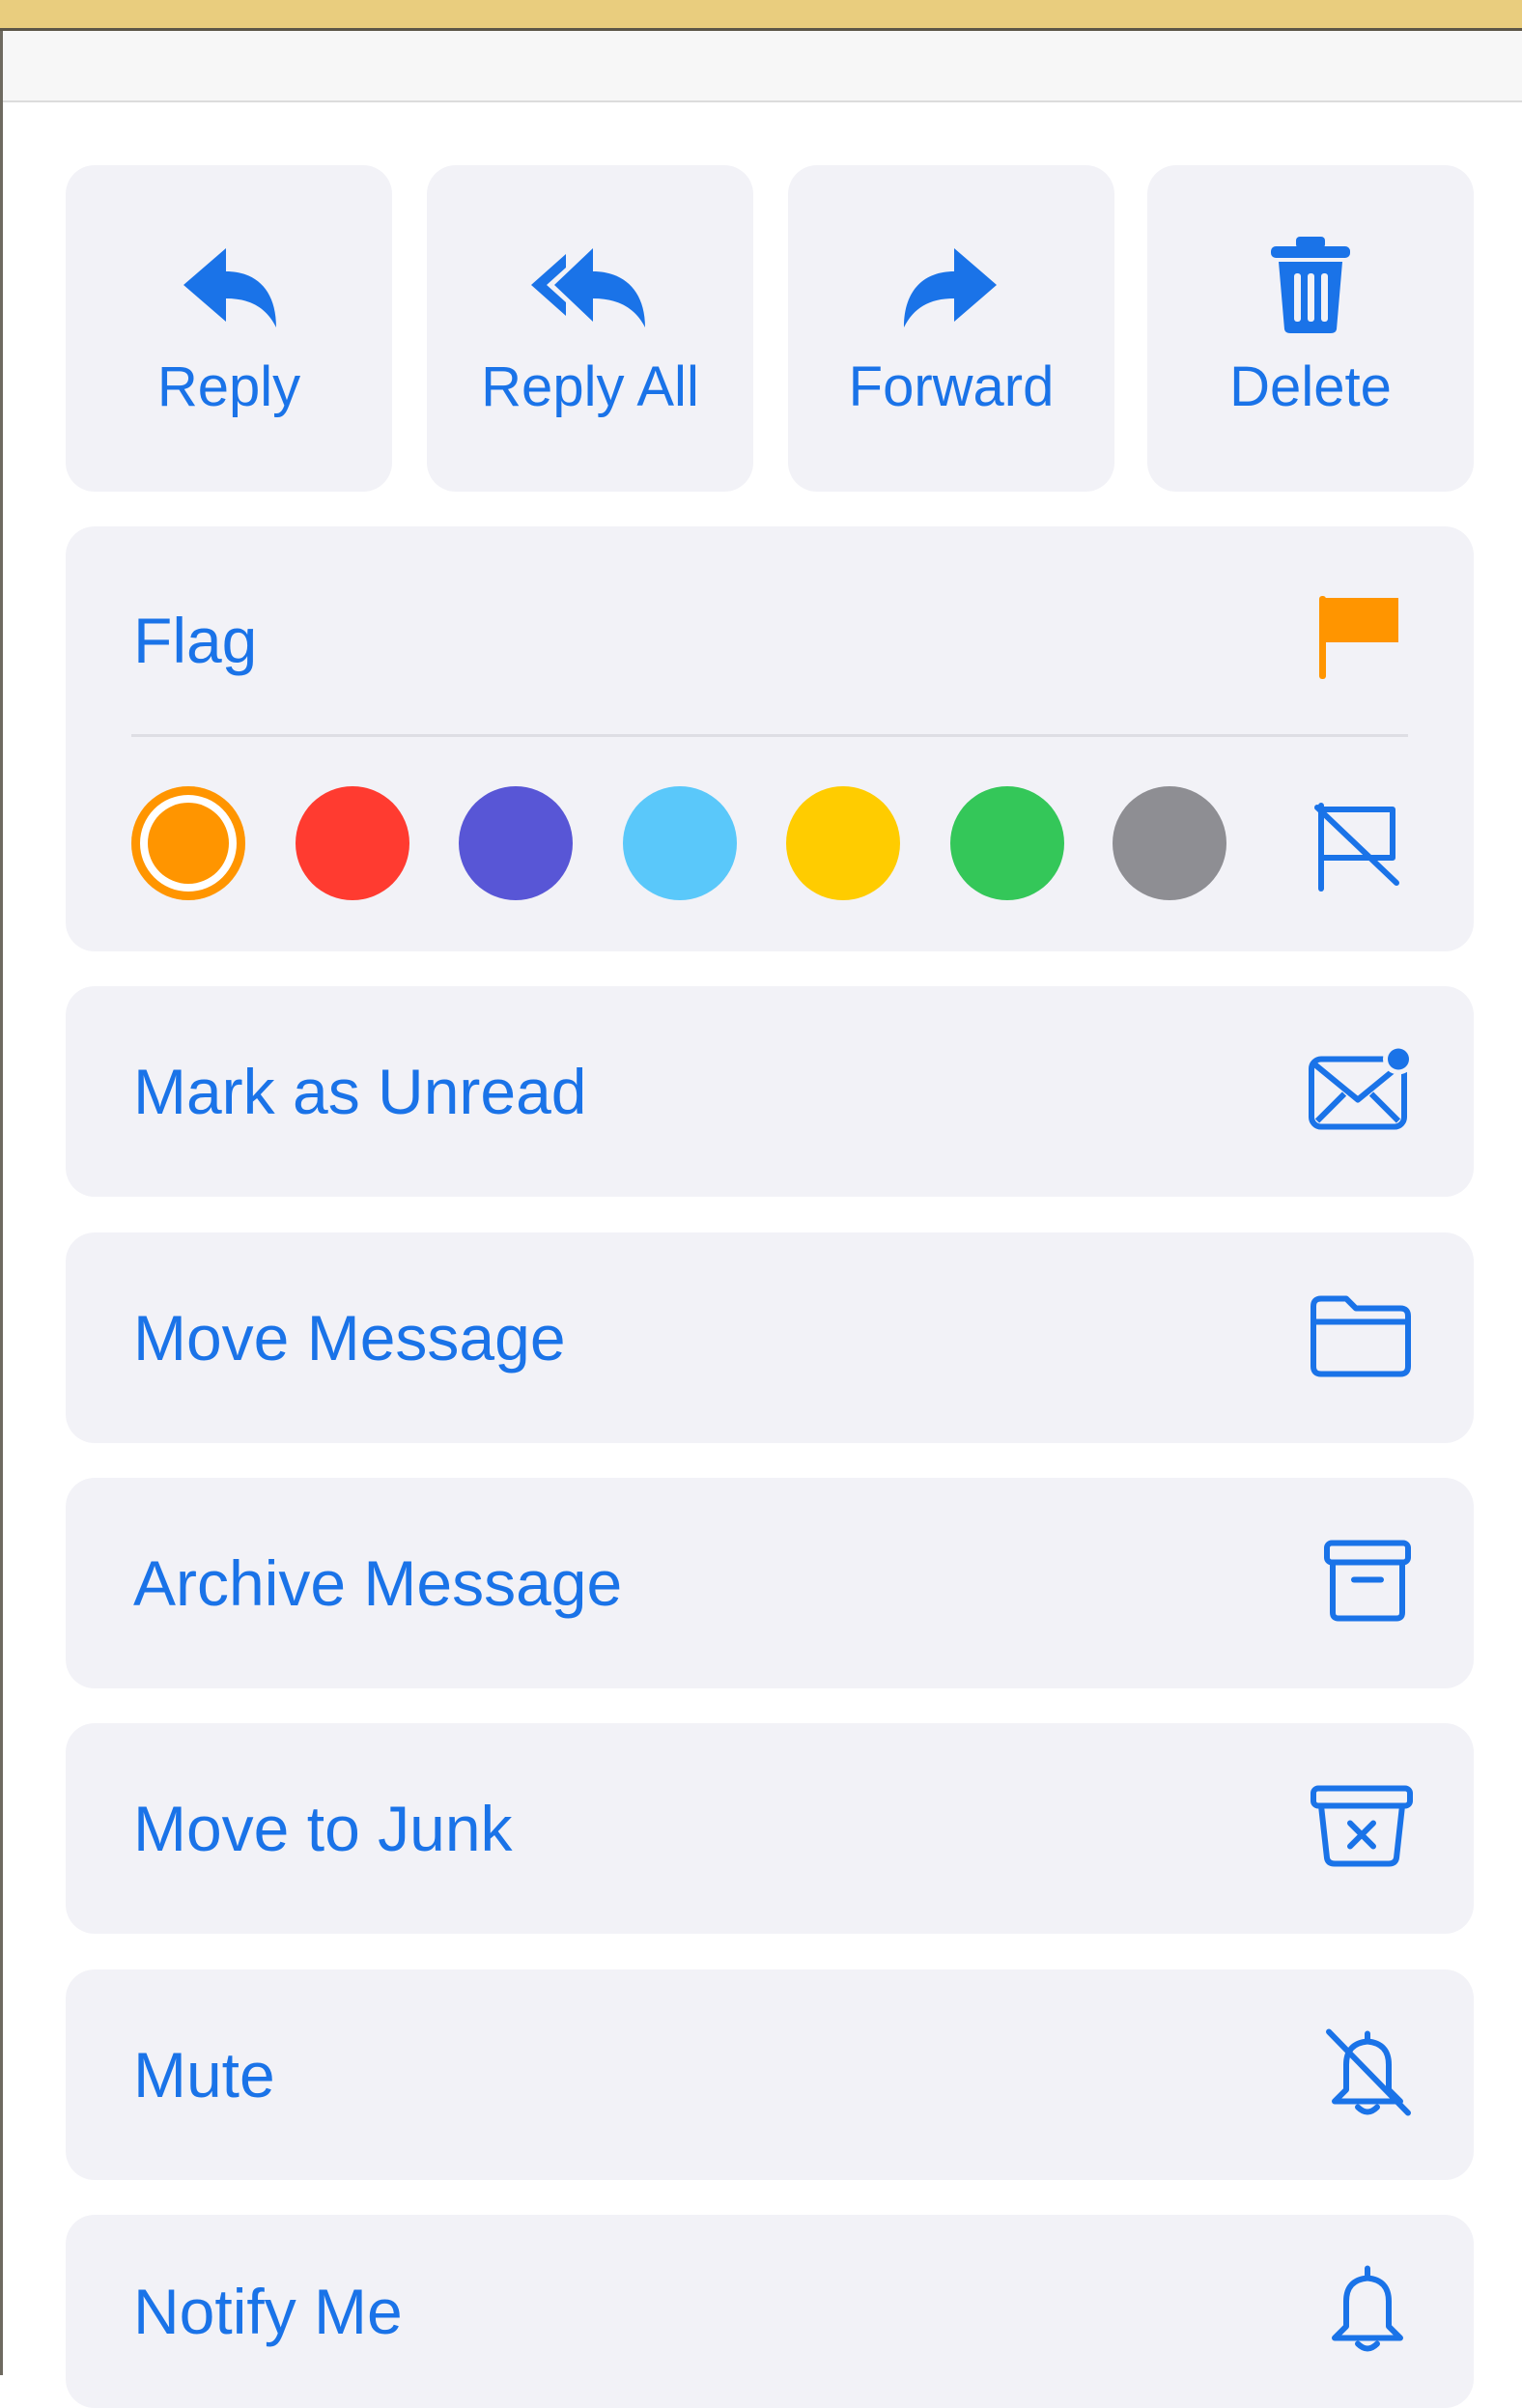 Image resolution: width=1522 pixels, height=2408 pixels. Describe the element at coordinates (770, 2074) in the screenshot. I see `mute-row: Mute` at that location.